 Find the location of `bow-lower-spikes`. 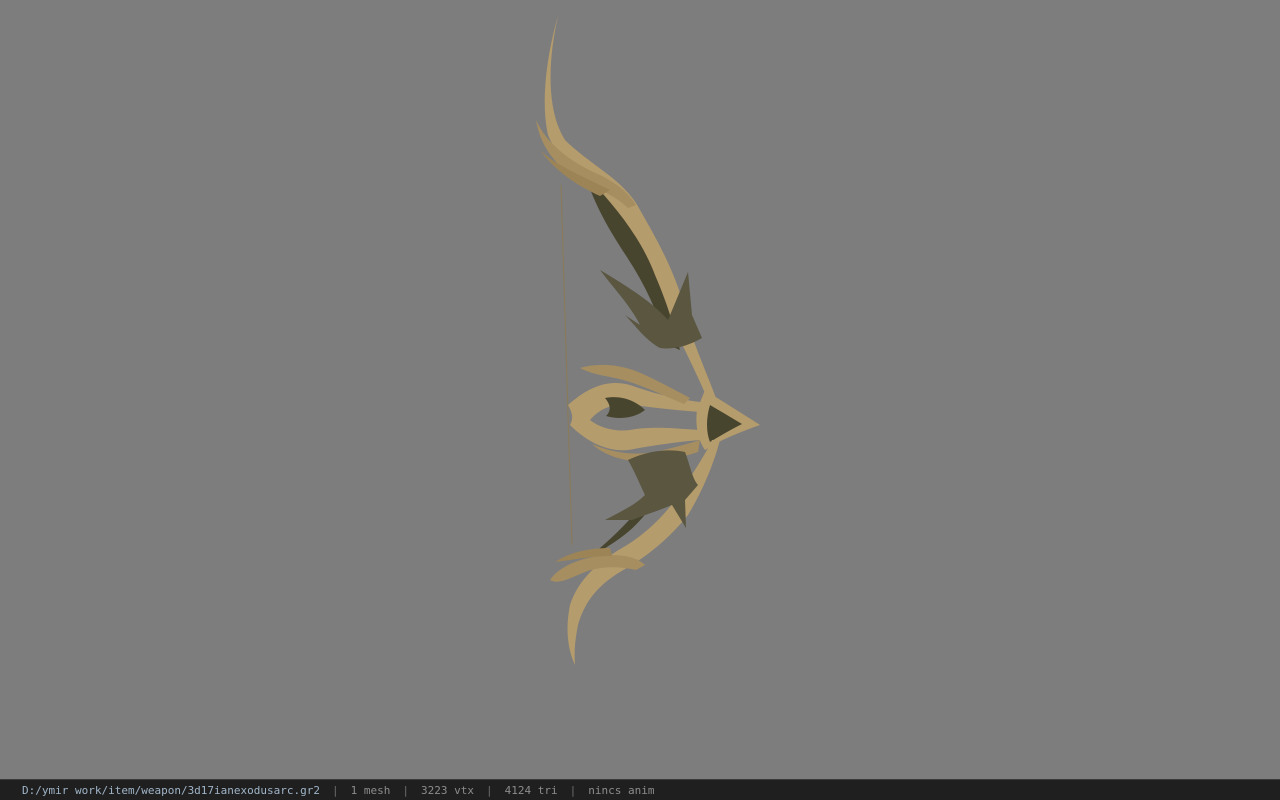

bow-lower-spikes is located at coordinates (651, 489).